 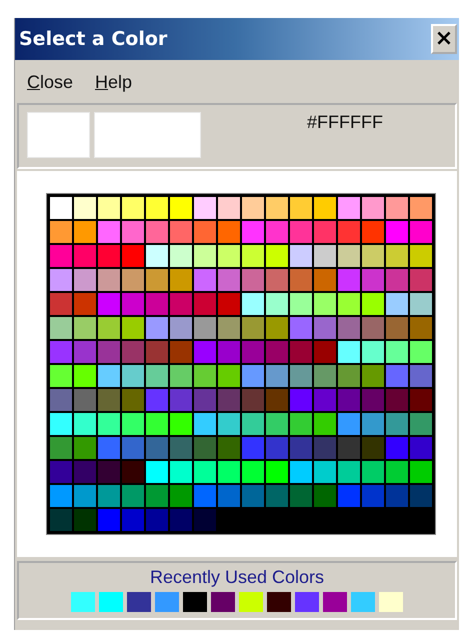 What do you see at coordinates (93, 39) in the screenshot?
I see `window-title: Select a Color` at bounding box center [93, 39].